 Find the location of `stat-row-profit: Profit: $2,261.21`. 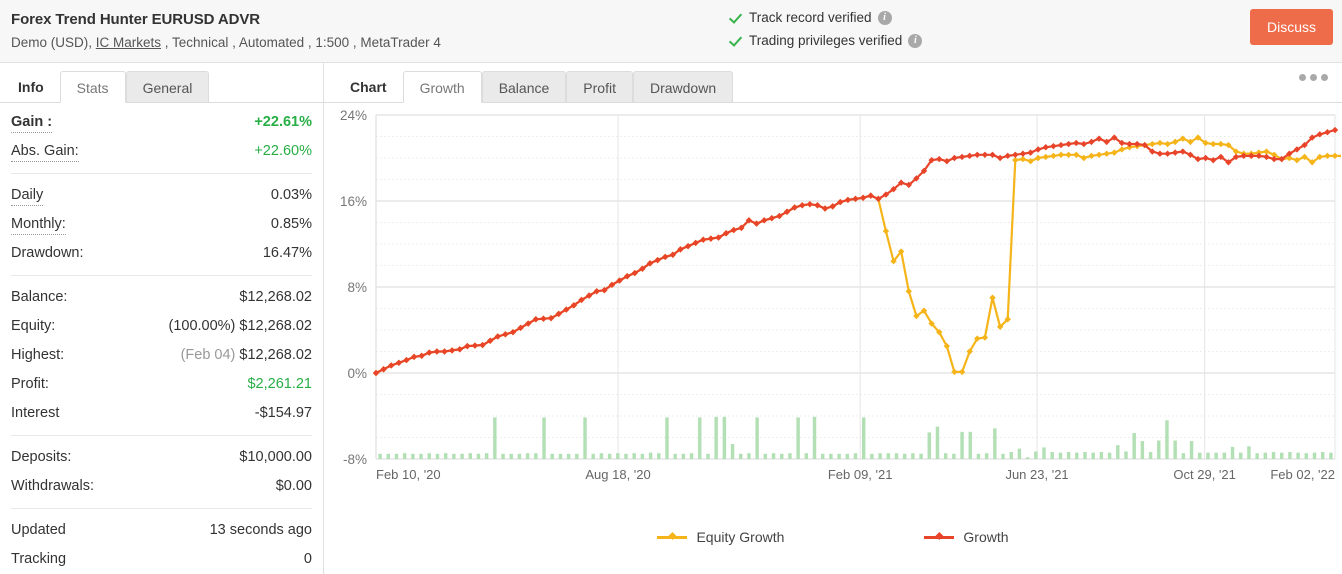

stat-row-profit: Profit: $2,261.21 is located at coordinates (161, 384).